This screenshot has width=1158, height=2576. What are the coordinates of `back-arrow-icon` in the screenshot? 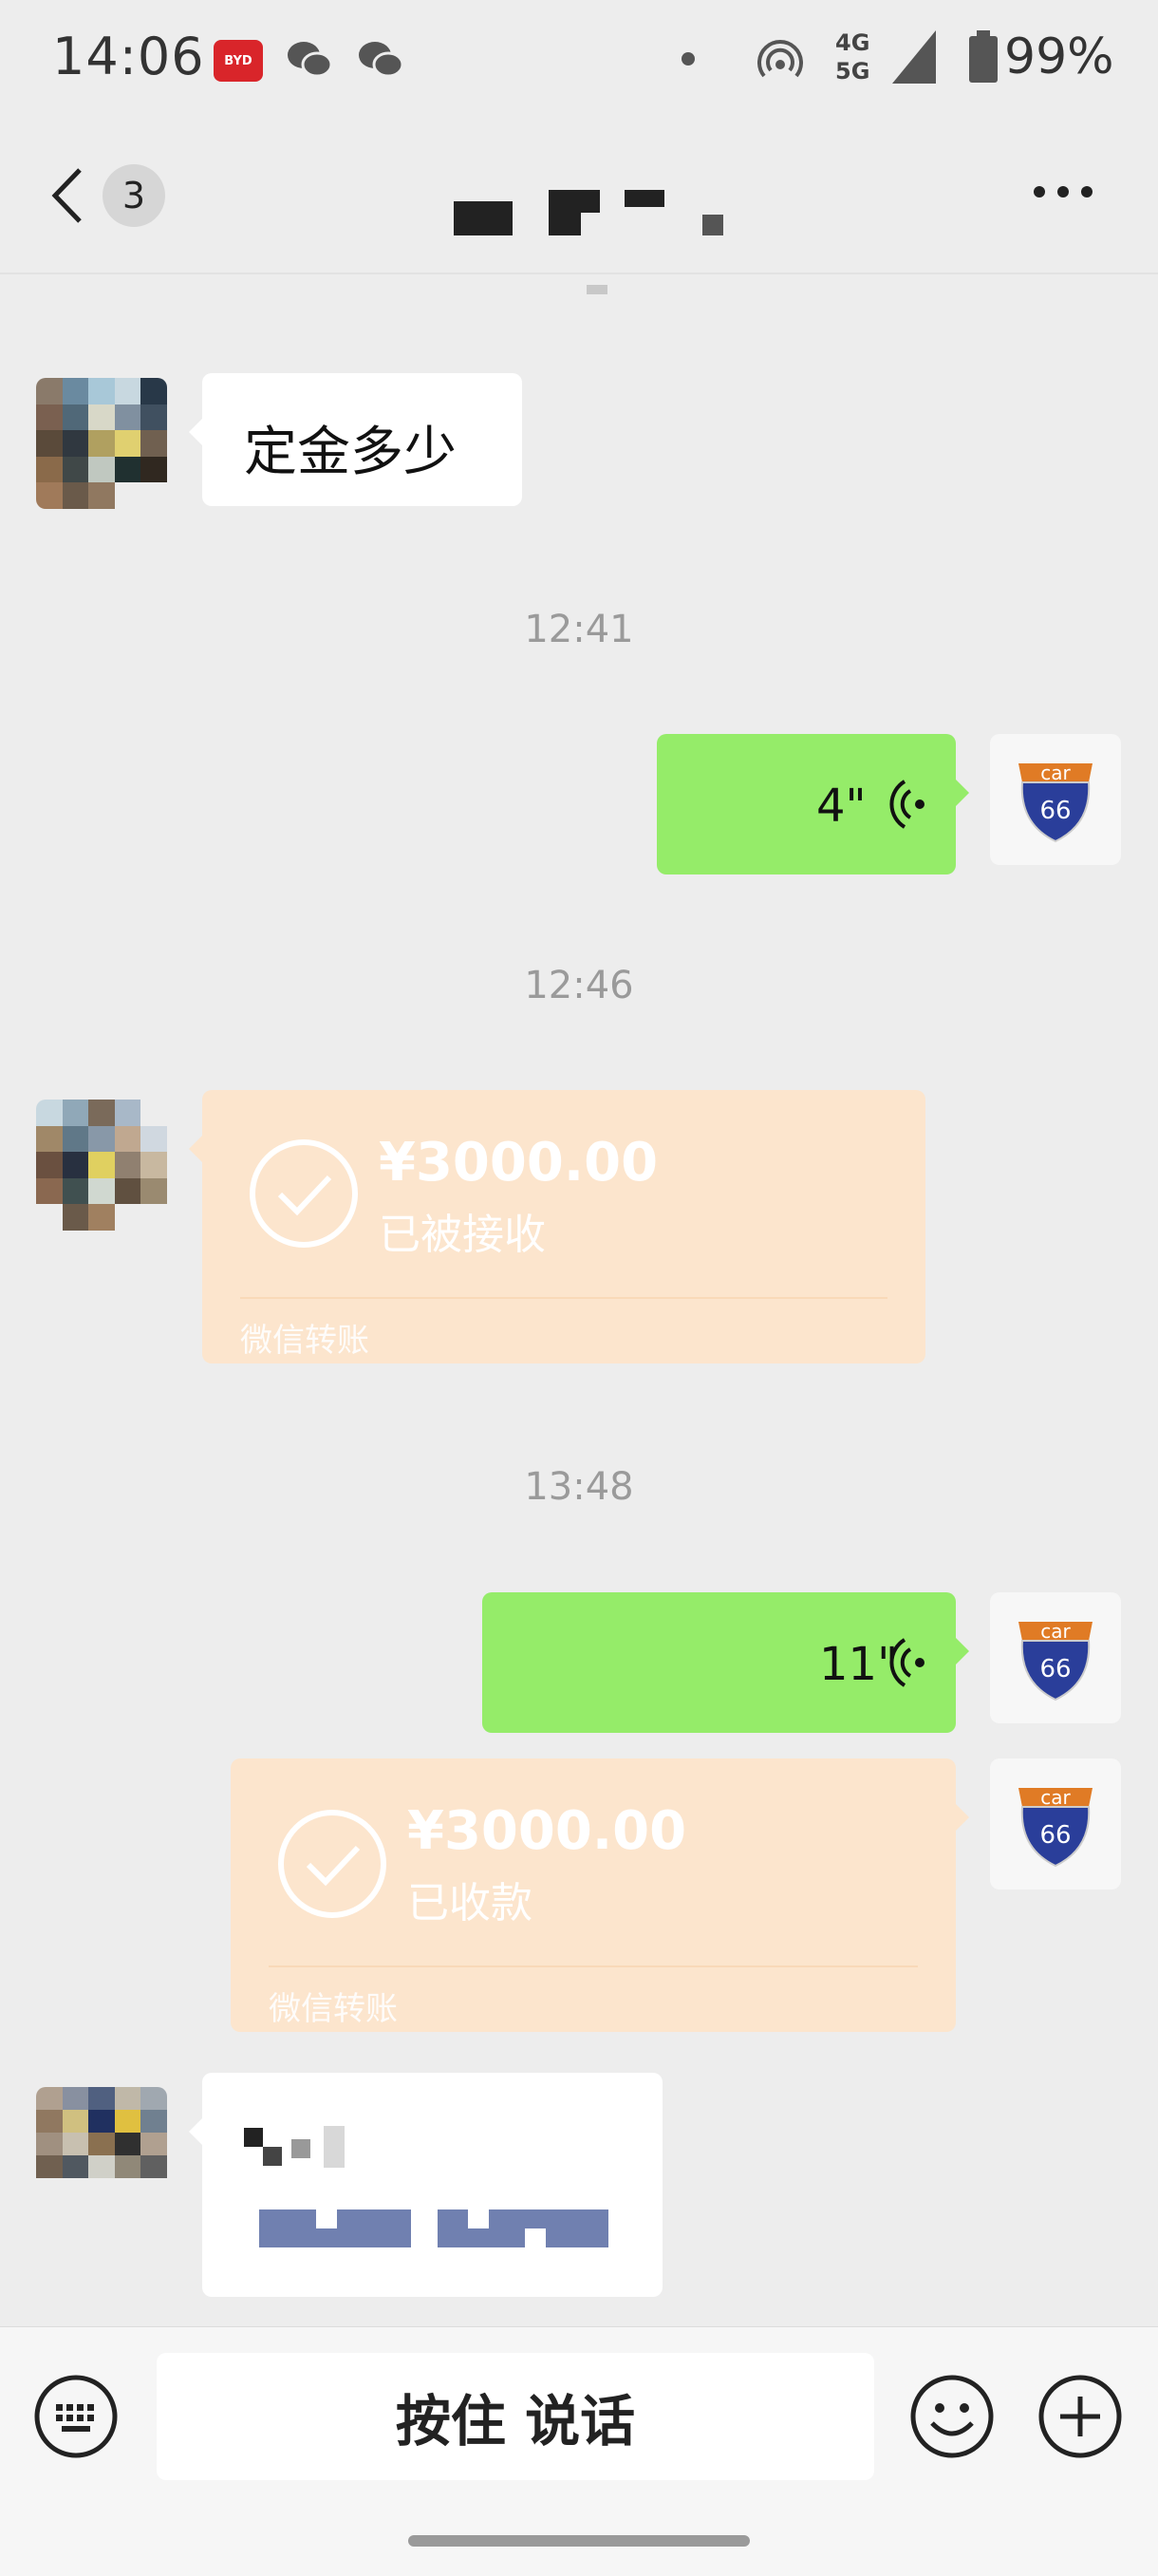 It's located at (66, 195).